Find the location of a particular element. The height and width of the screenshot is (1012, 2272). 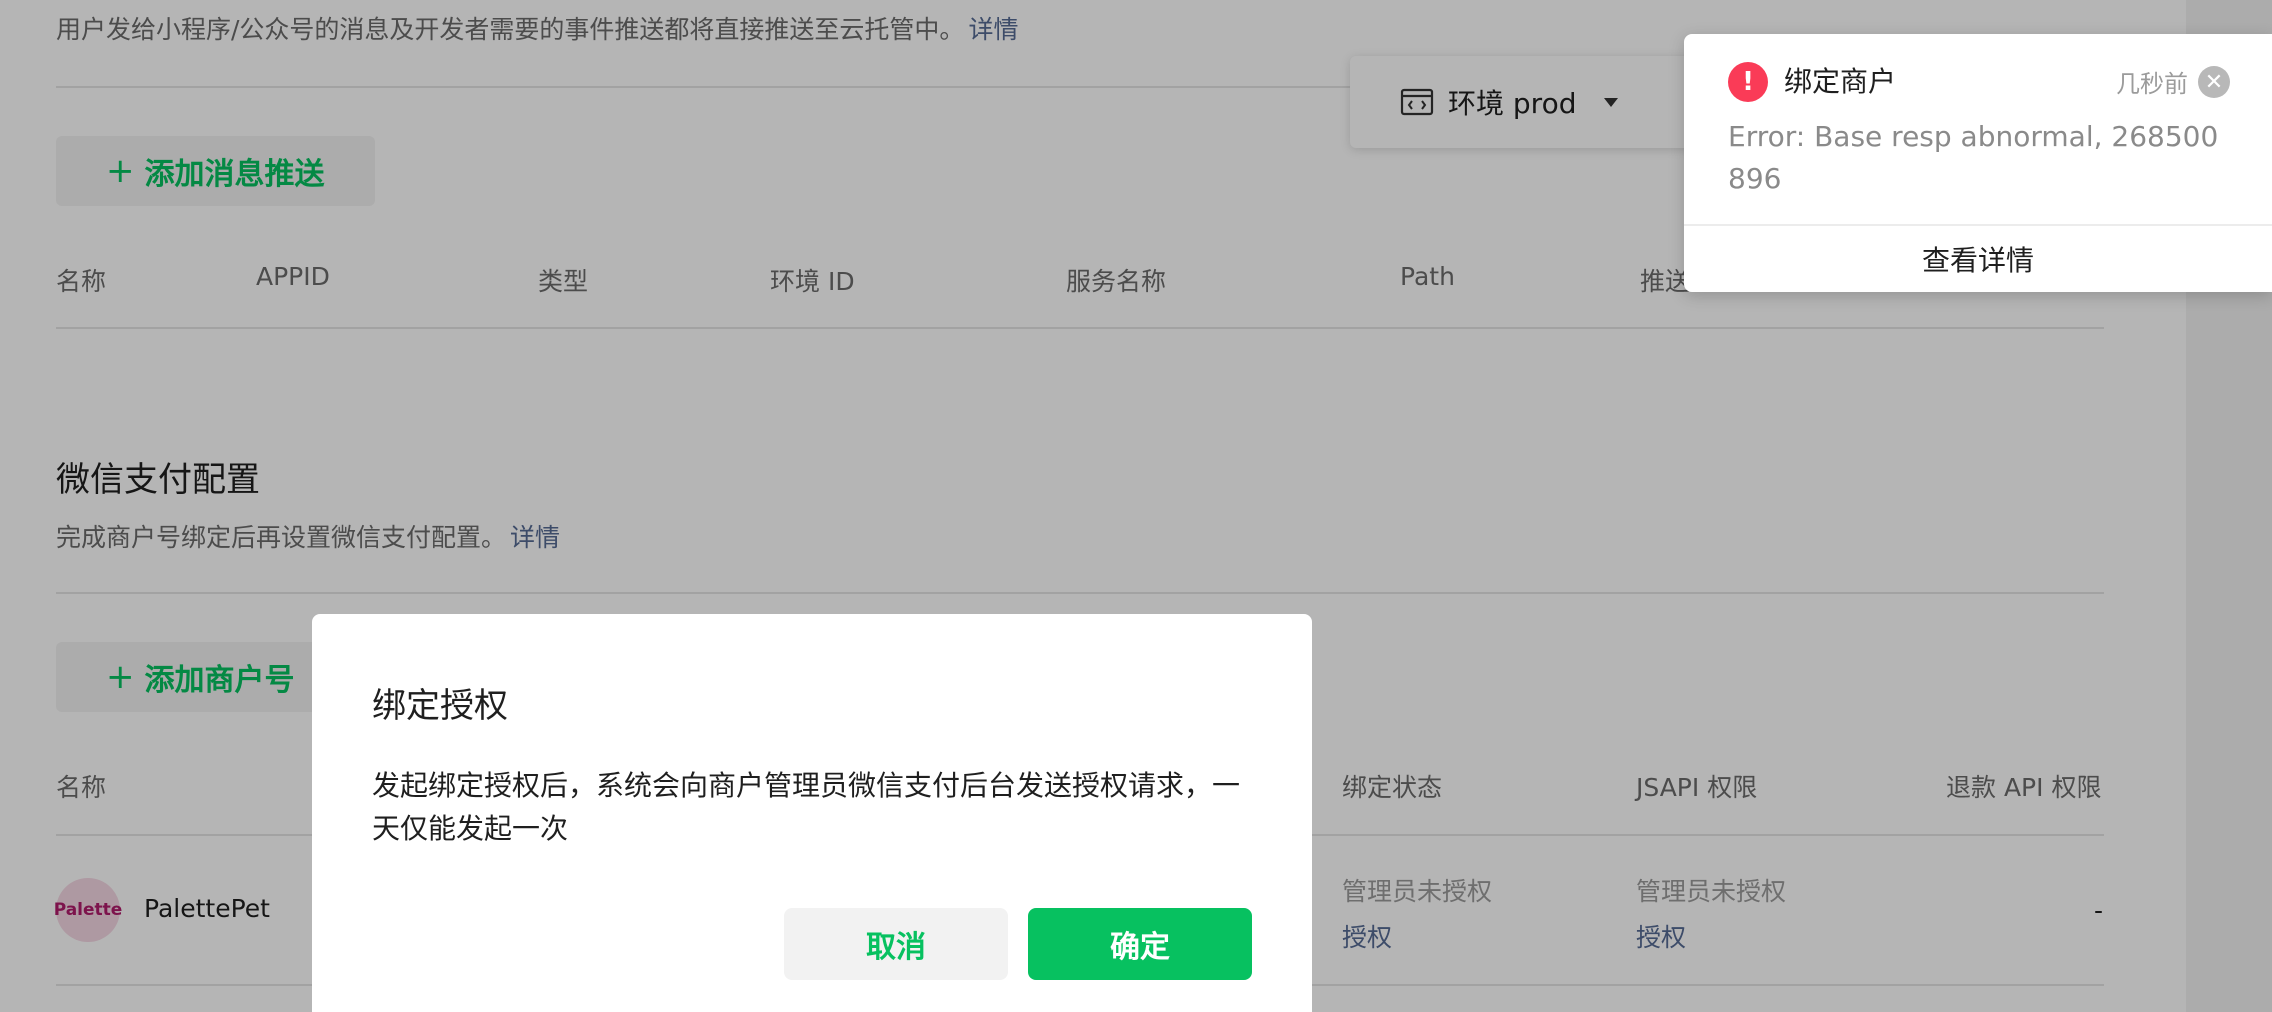

notification-time: 几秒前 is located at coordinates (2152, 84).